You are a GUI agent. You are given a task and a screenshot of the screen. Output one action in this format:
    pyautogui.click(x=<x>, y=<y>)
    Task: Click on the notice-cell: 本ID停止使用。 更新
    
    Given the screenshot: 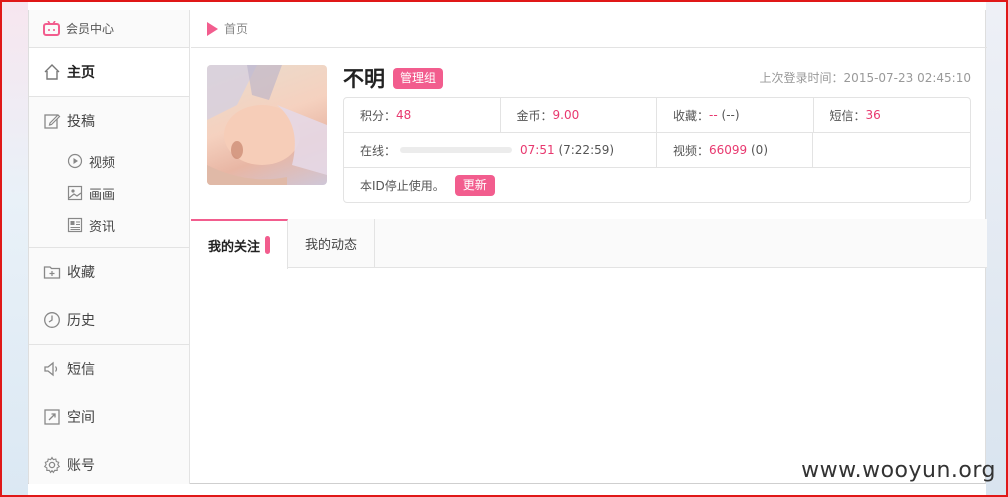 What is the action you would take?
    pyautogui.click(x=657, y=185)
    